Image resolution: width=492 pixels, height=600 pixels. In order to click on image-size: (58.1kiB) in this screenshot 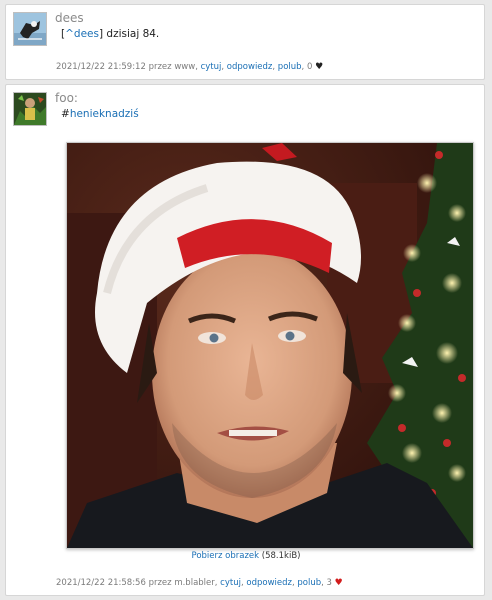, I will do `click(281, 556)`.